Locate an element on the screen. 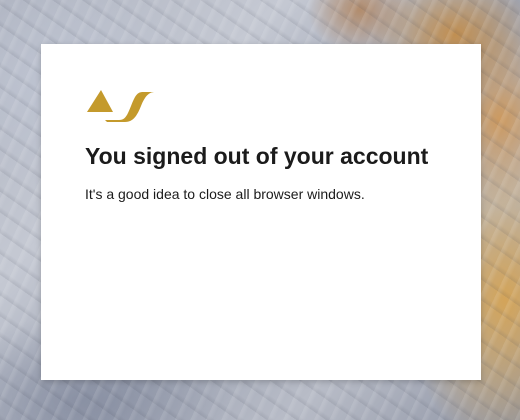 The width and height of the screenshot is (520, 420). page-title: You signed out of your account is located at coordinates (257, 156).